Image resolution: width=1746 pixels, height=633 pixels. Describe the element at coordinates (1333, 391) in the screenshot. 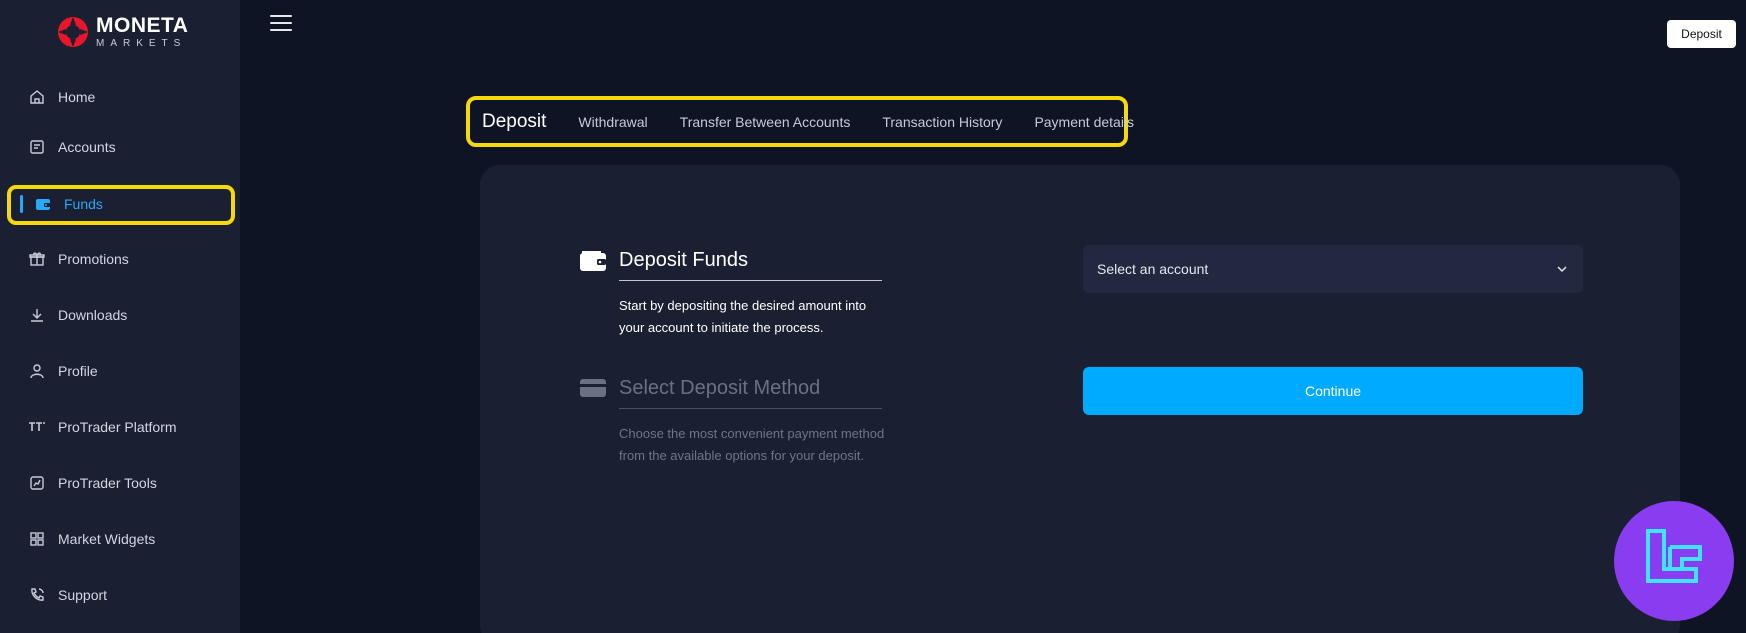

I see `continue-button: Continue` at that location.